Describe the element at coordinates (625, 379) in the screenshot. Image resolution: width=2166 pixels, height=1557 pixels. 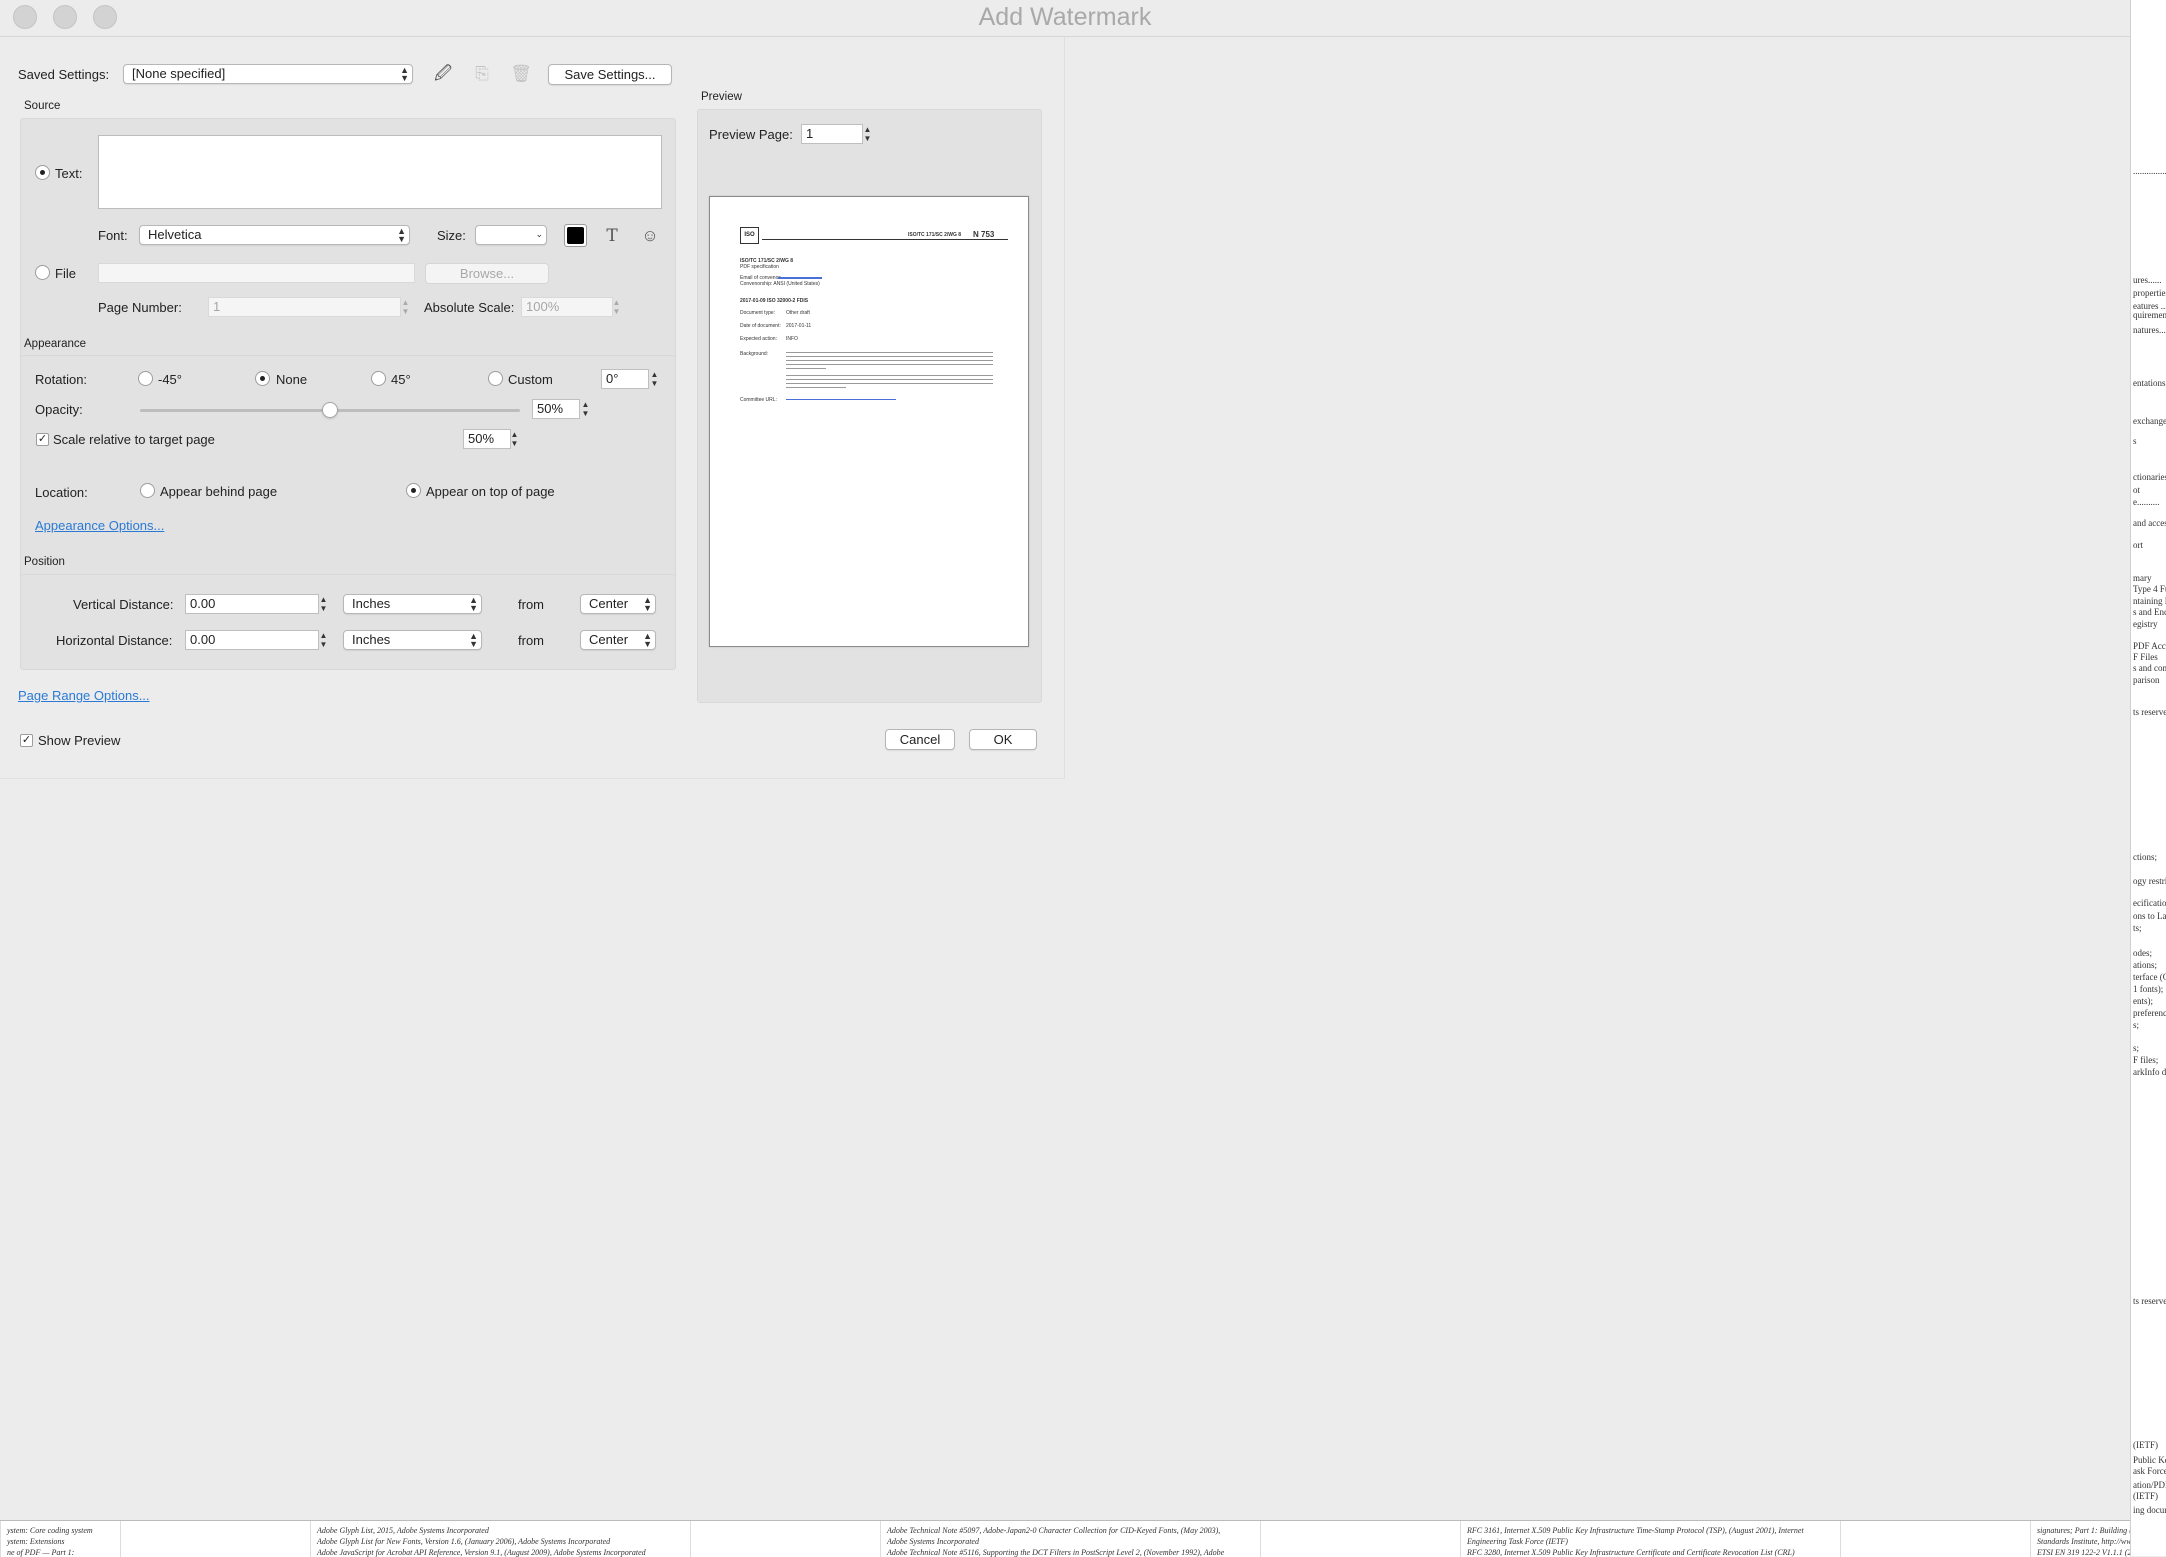
I see `custom-angle-field: 0°` at that location.